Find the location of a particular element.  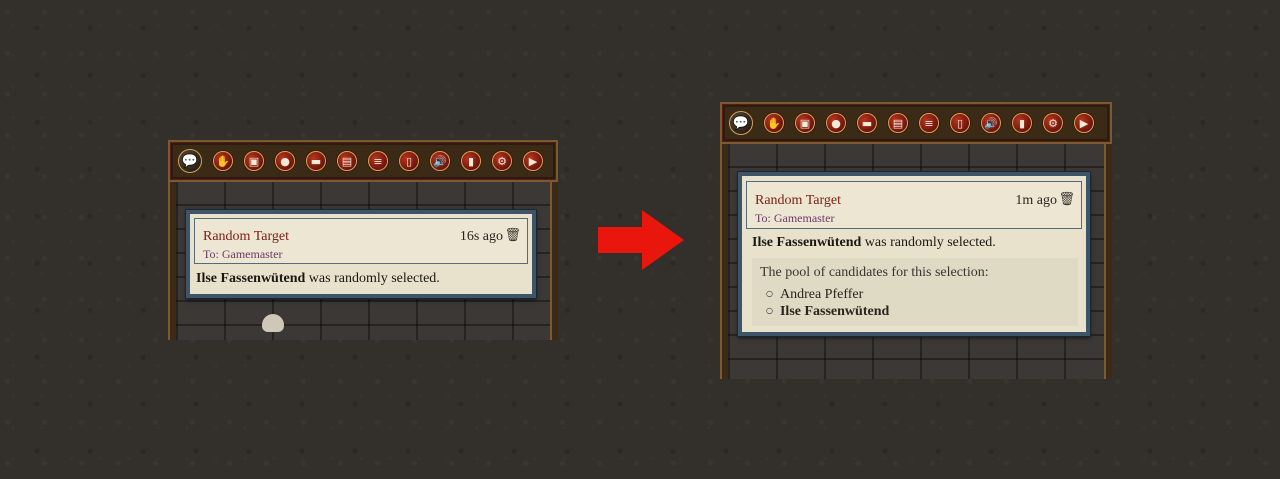

candidate-name: Andrea Pfeffer is located at coordinates (821, 294).